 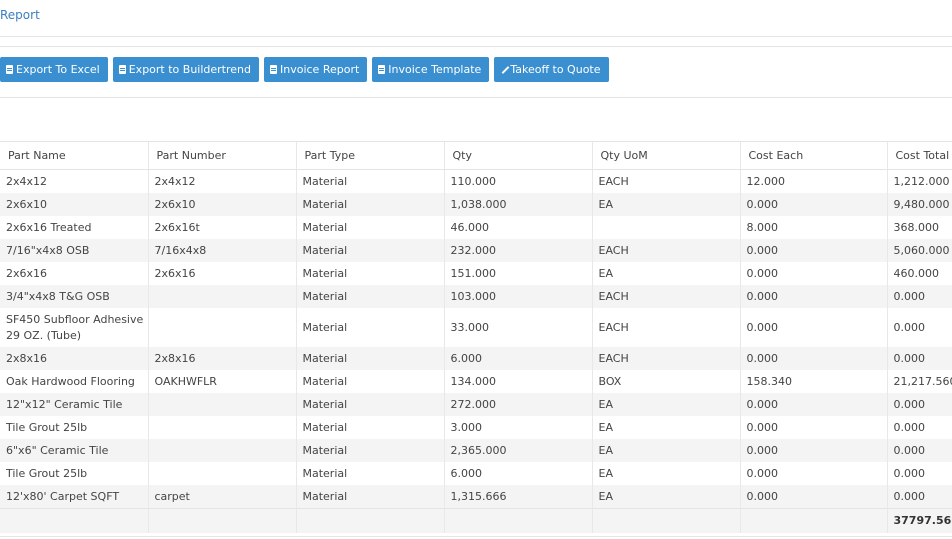 What do you see at coordinates (919, 250) in the screenshot?
I see `table-cell: 5,060.000` at bounding box center [919, 250].